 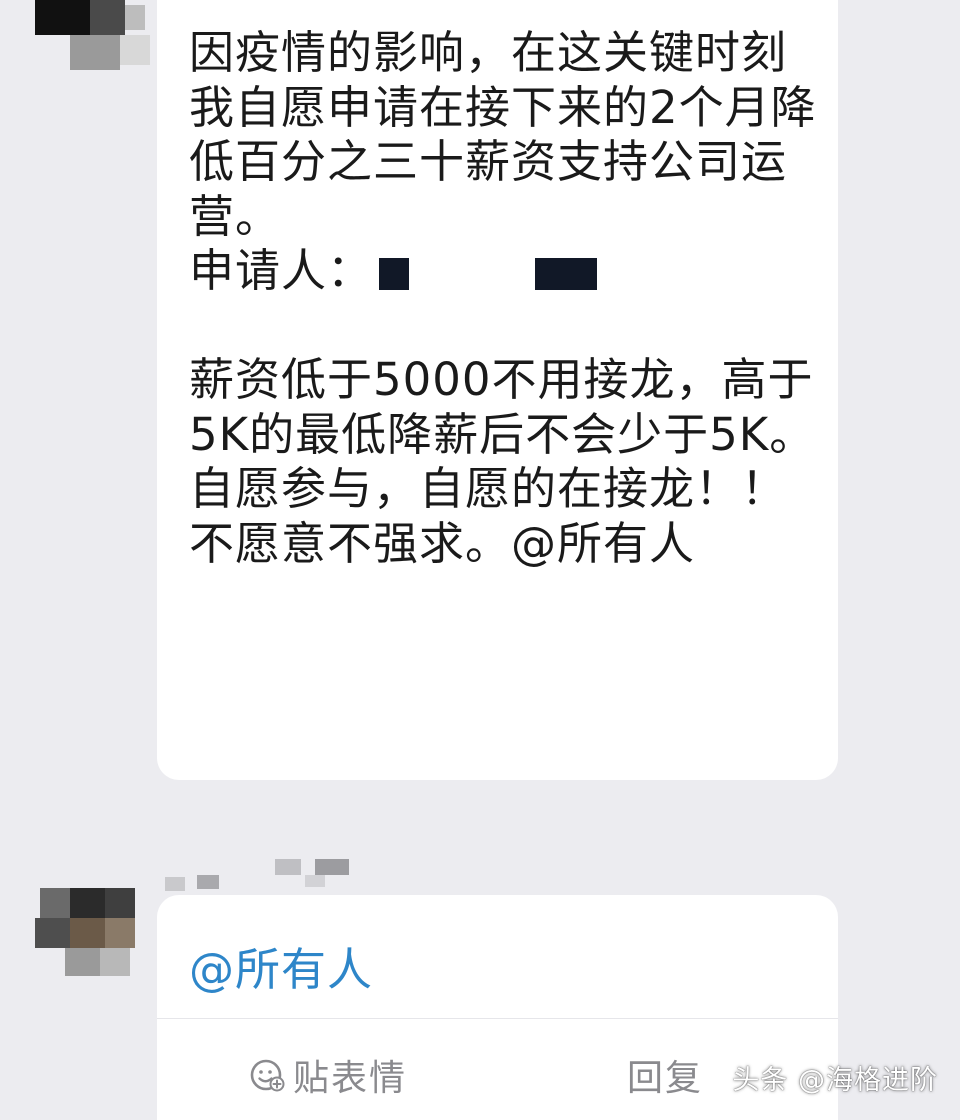 I want to click on applicant-label: 申请人：, so click(x=281, y=270).